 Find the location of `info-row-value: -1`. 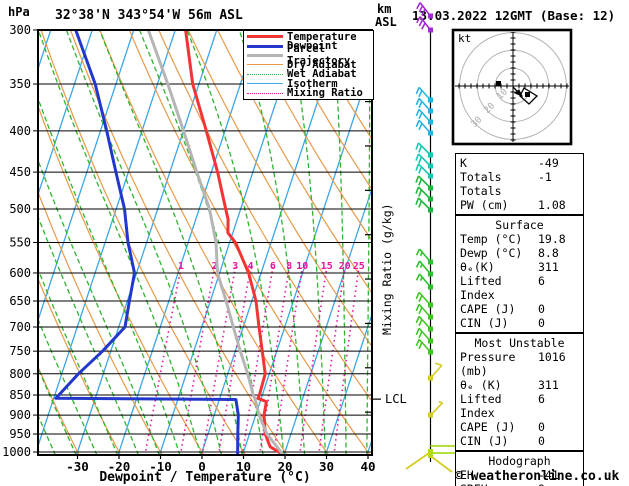

info-row-value: -1 is located at coordinates (545, 177).